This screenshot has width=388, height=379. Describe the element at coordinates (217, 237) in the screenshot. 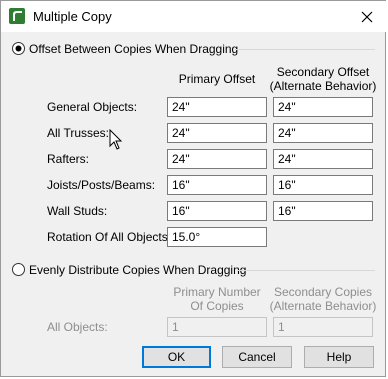

I see `rotation-field: 15.0°` at that location.